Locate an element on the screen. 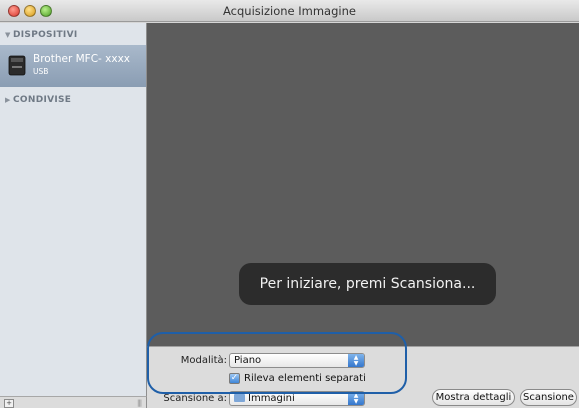 This screenshot has width=579, height=408. scan-to-label: Scansione a: is located at coordinates (195, 398).